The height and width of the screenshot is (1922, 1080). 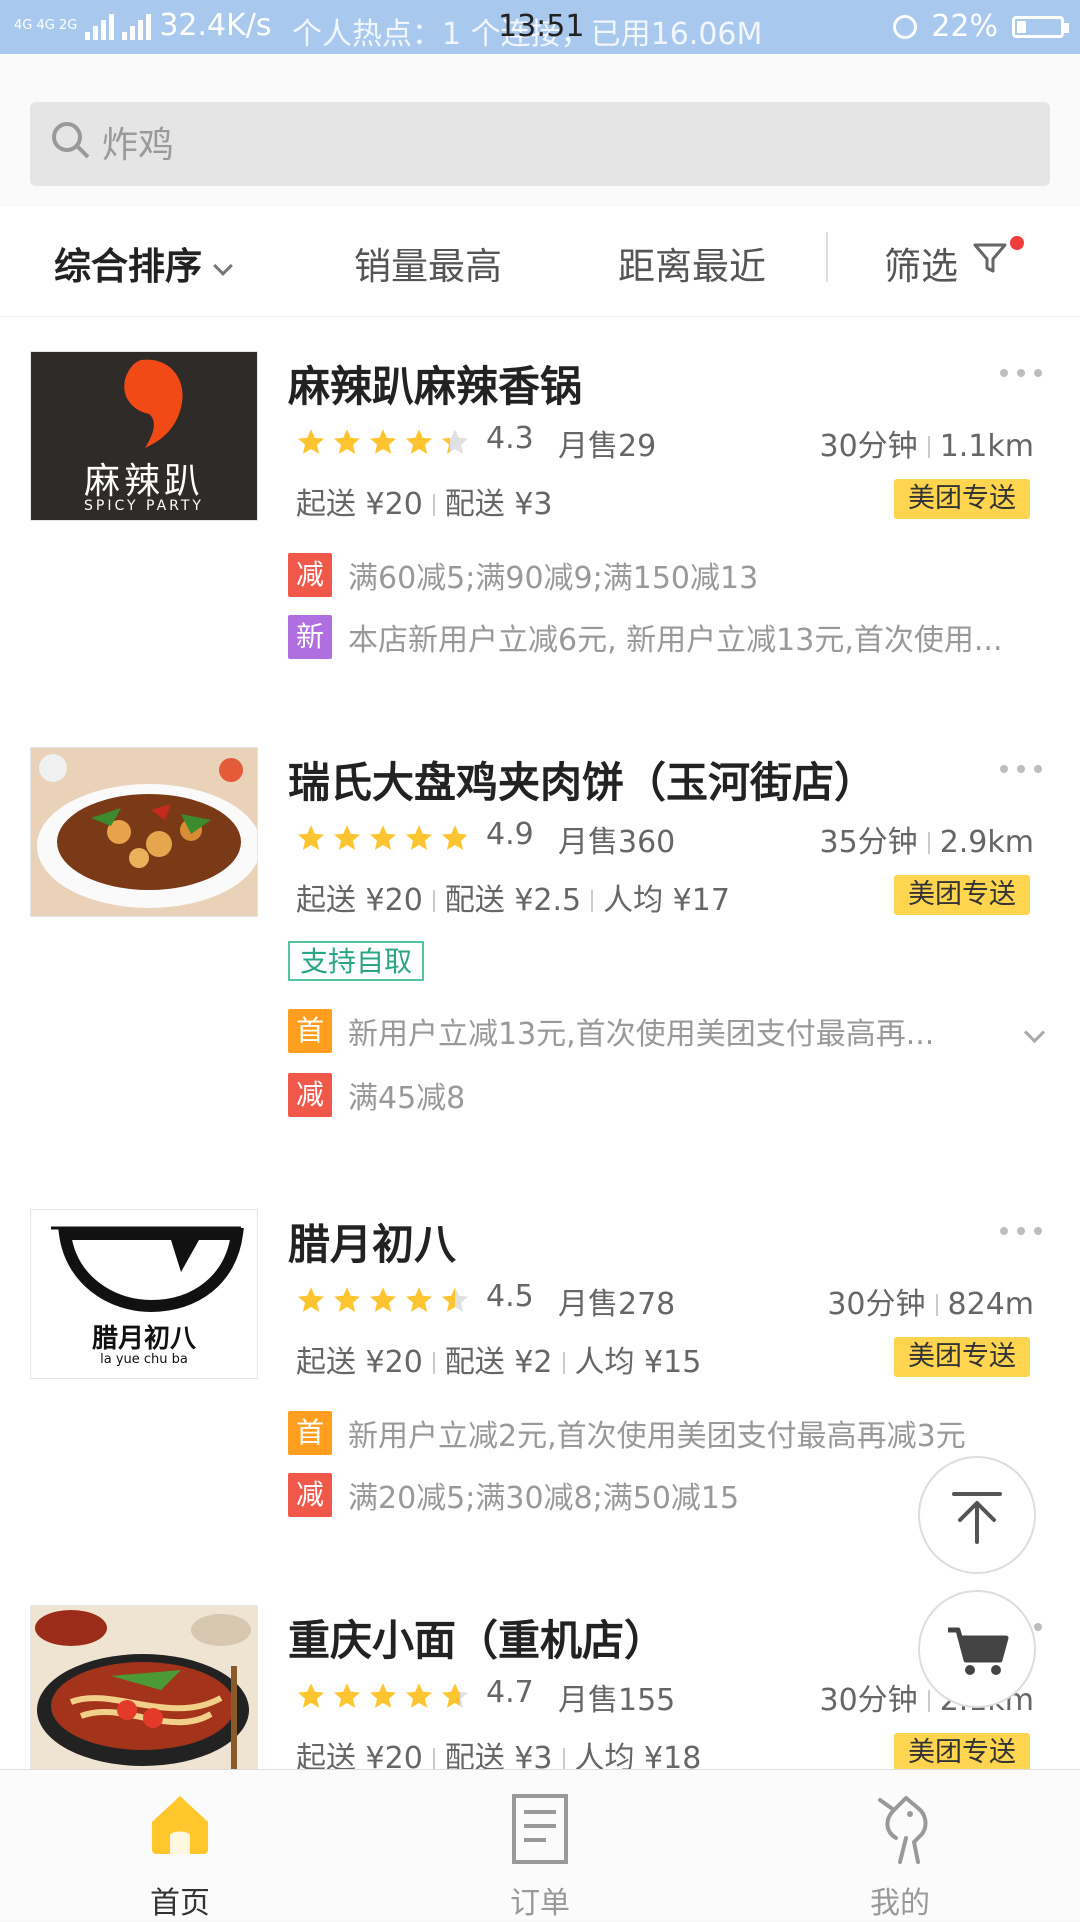 I want to click on battery-fill, so click(x=1021, y=26).